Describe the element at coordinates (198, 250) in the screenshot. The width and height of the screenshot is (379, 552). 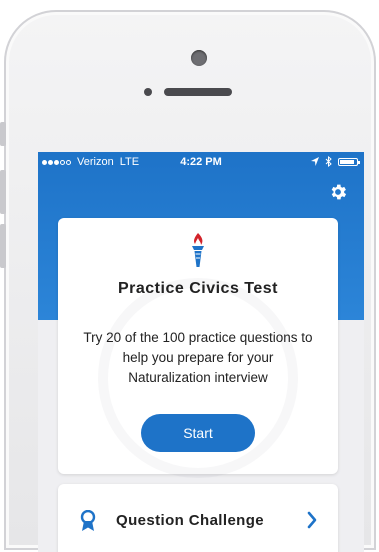
I see `torch-icon` at that location.